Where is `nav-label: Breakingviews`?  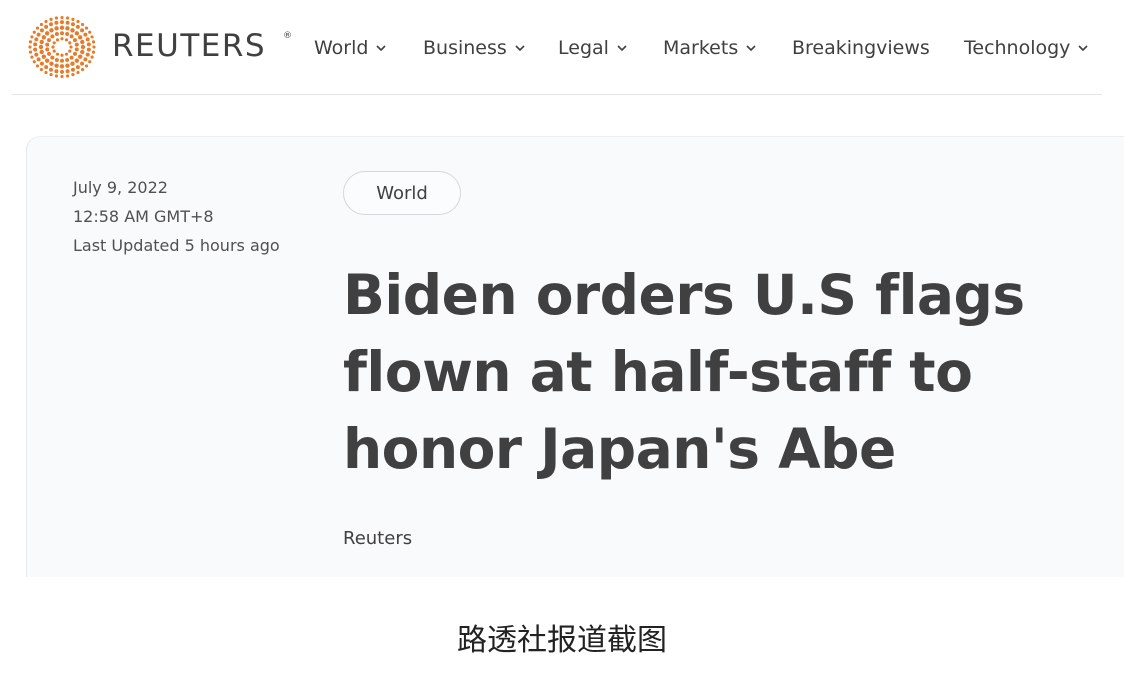
nav-label: Breakingviews is located at coordinates (861, 48).